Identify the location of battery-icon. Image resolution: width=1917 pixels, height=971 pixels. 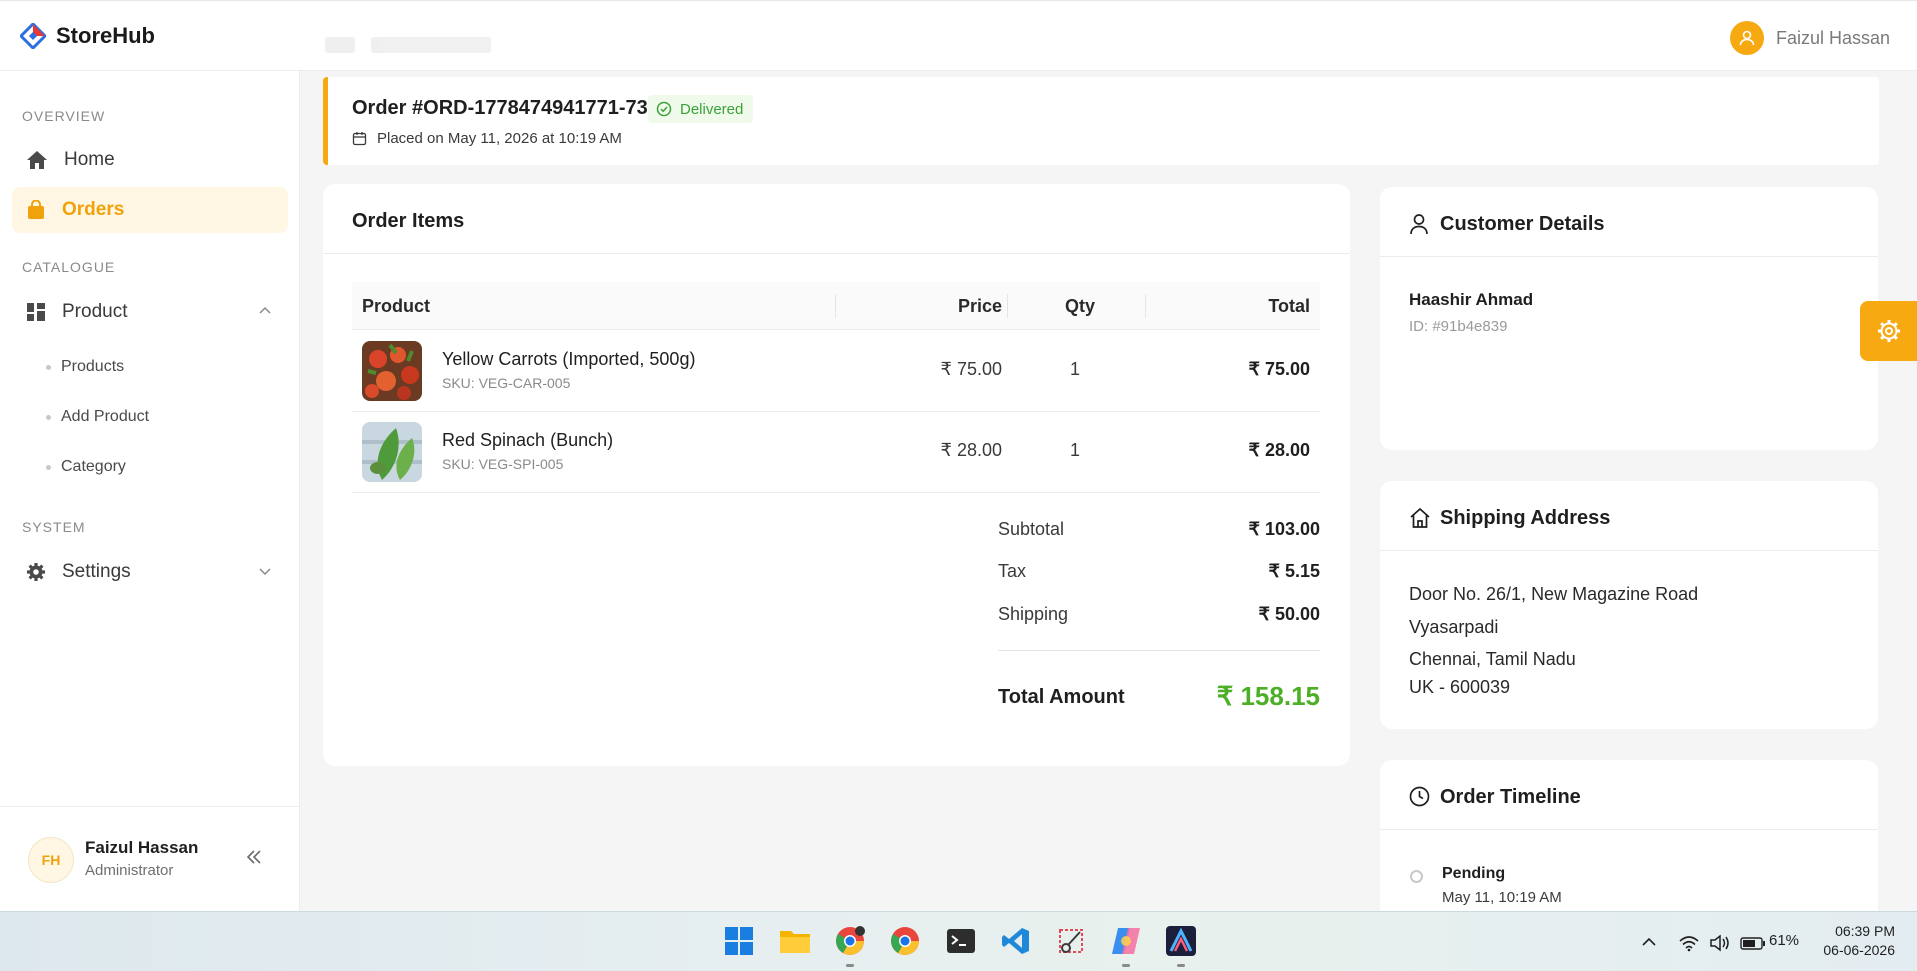
(1753, 943).